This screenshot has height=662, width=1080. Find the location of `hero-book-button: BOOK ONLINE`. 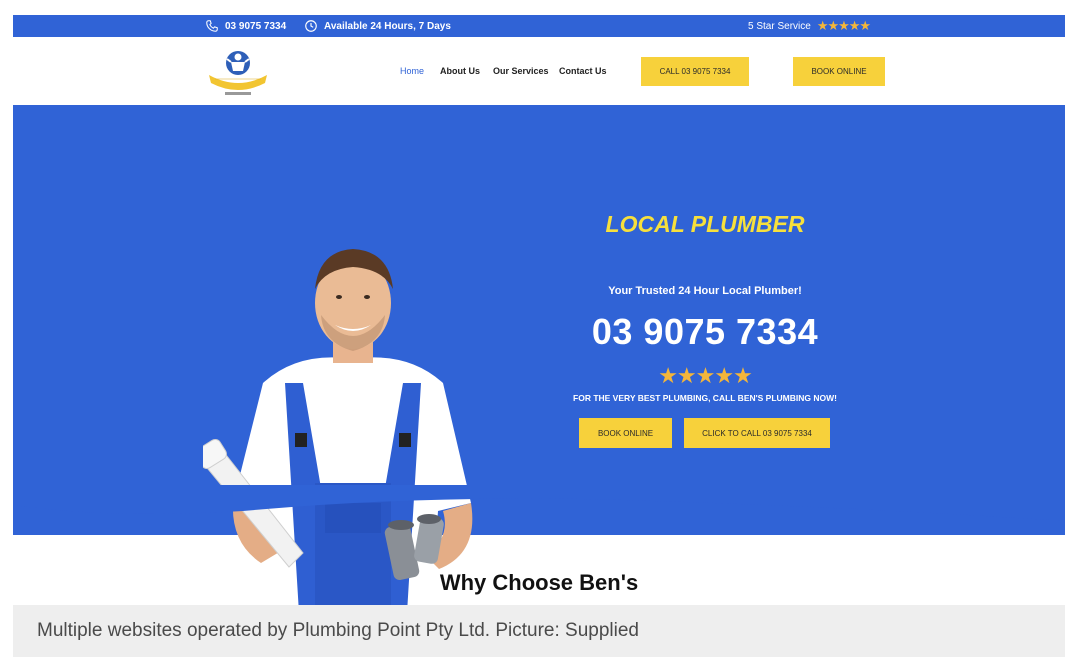

hero-book-button: BOOK ONLINE is located at coordinates (625, 433).